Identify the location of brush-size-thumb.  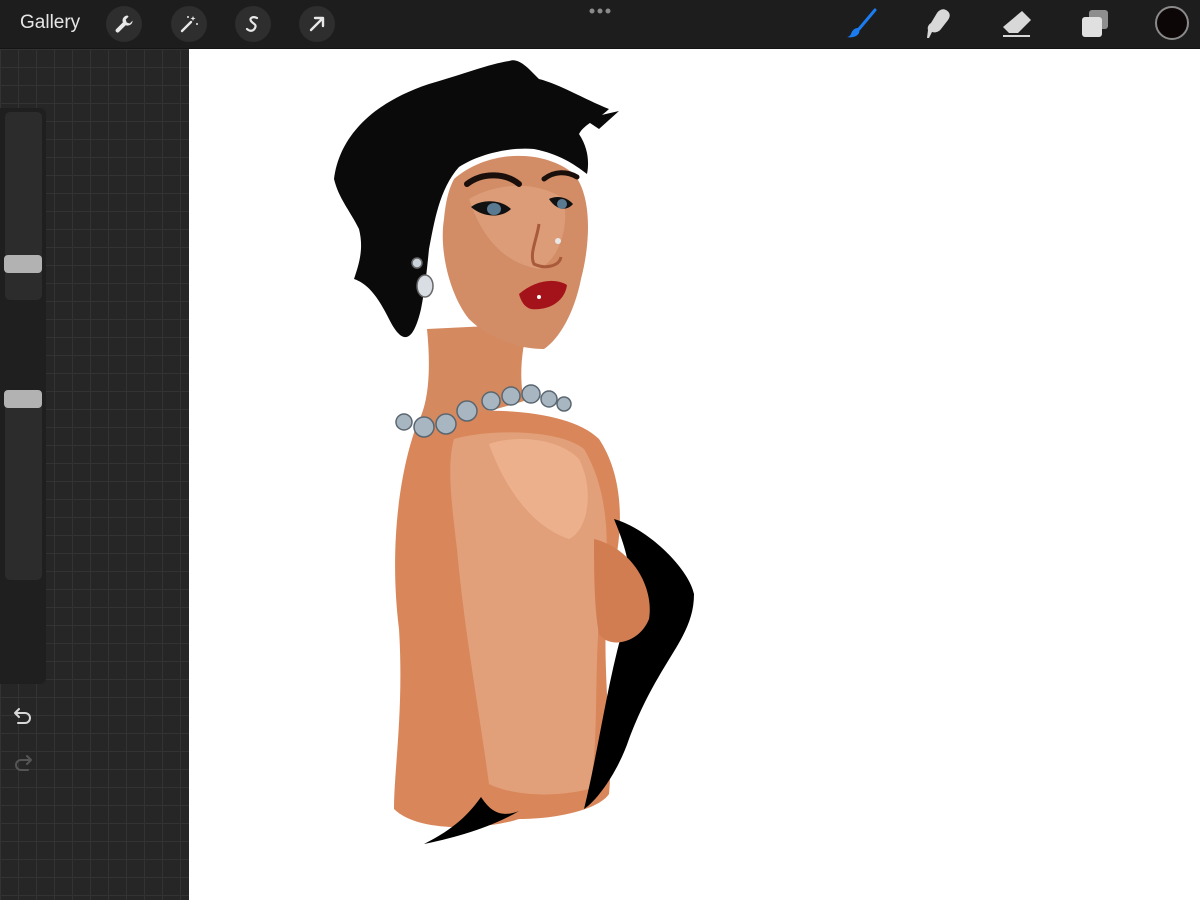
(23, 264).